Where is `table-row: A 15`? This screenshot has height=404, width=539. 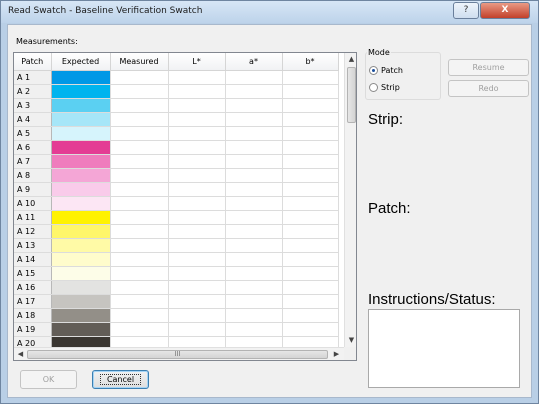 table-row: A 15 is located at coordinates (176, 273).